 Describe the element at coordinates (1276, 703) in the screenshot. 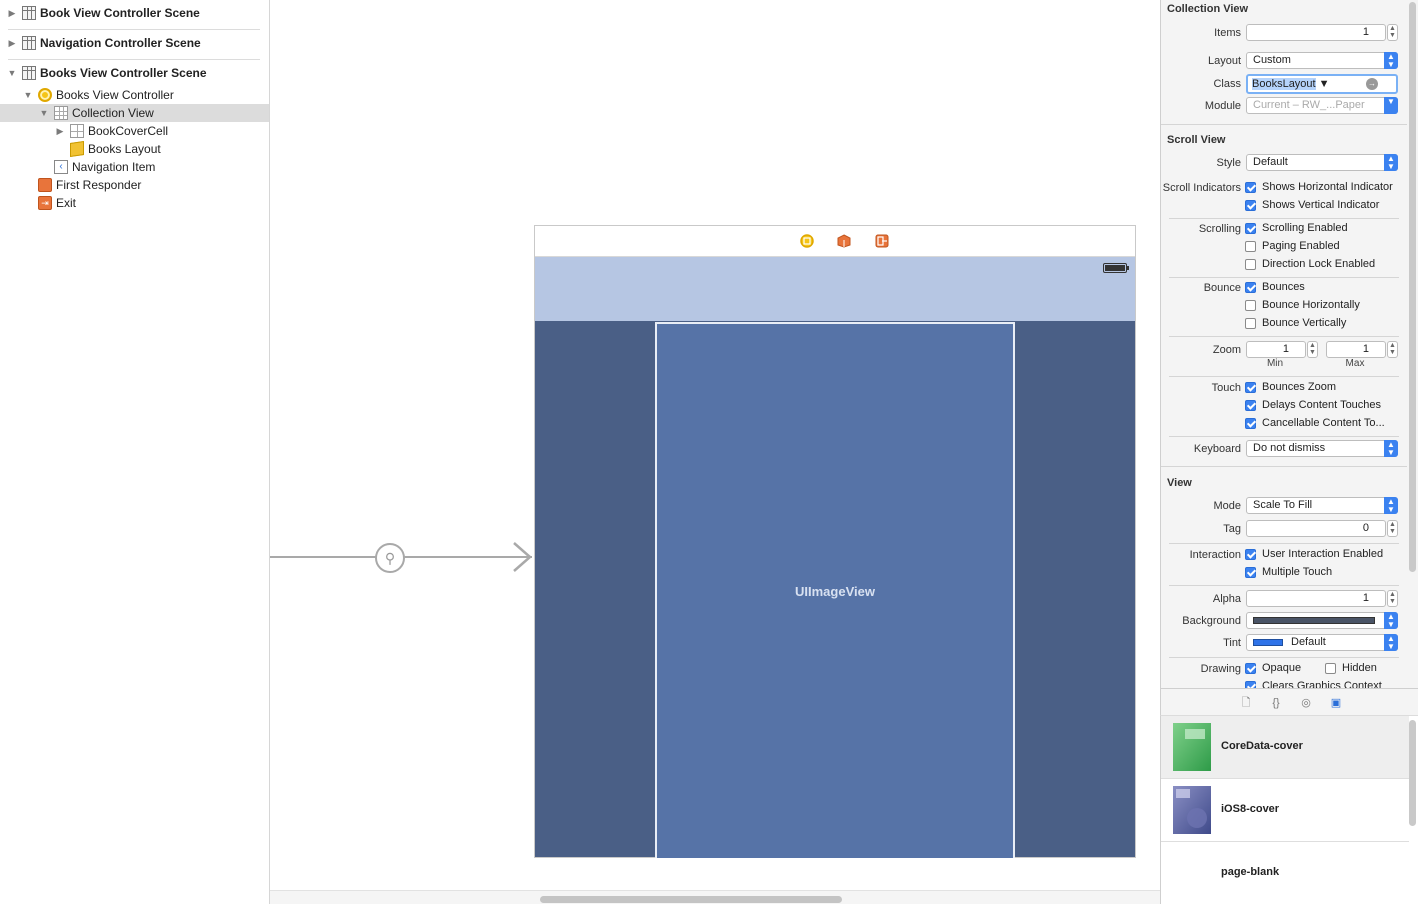

I see `code-snippet-icon: {}` at that location.